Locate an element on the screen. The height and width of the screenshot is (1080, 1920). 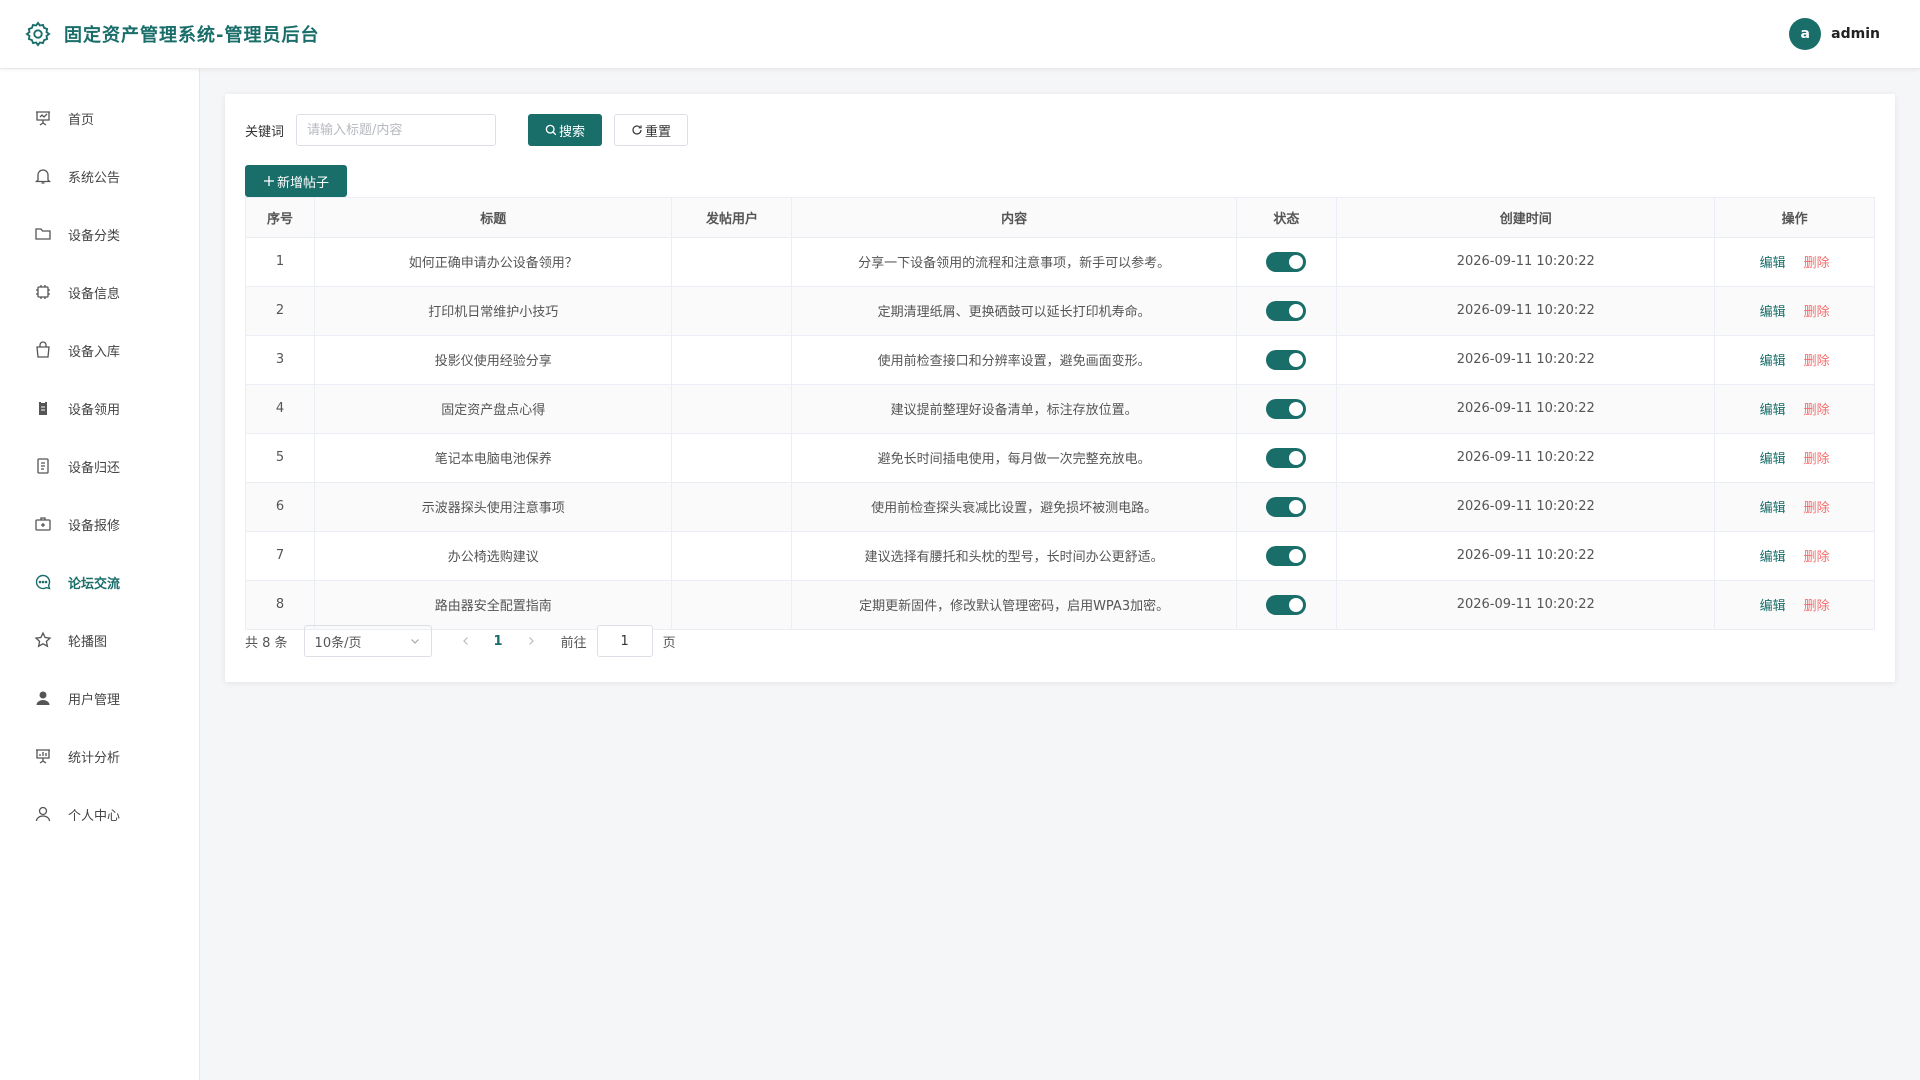
page-number-current: 1 is located at coordinates (498, 641).